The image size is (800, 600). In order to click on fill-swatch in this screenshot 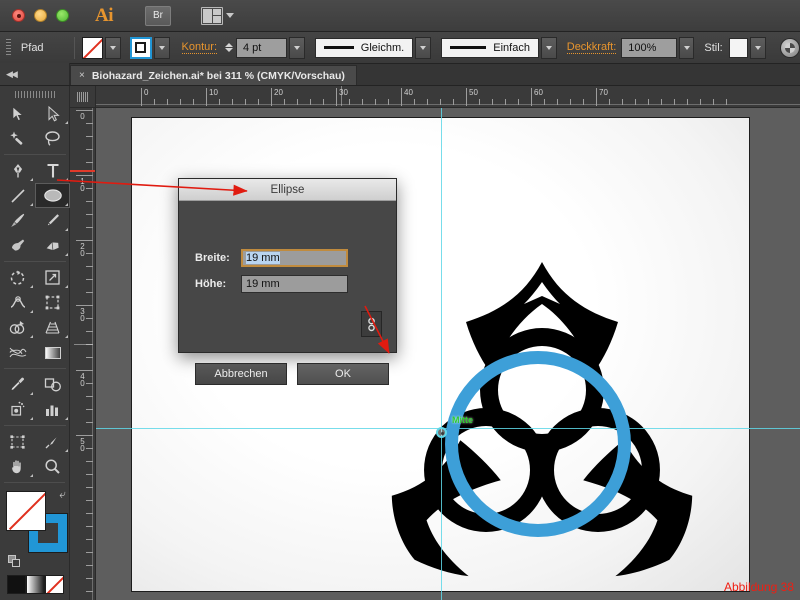, I will do `click(92, 47)`.